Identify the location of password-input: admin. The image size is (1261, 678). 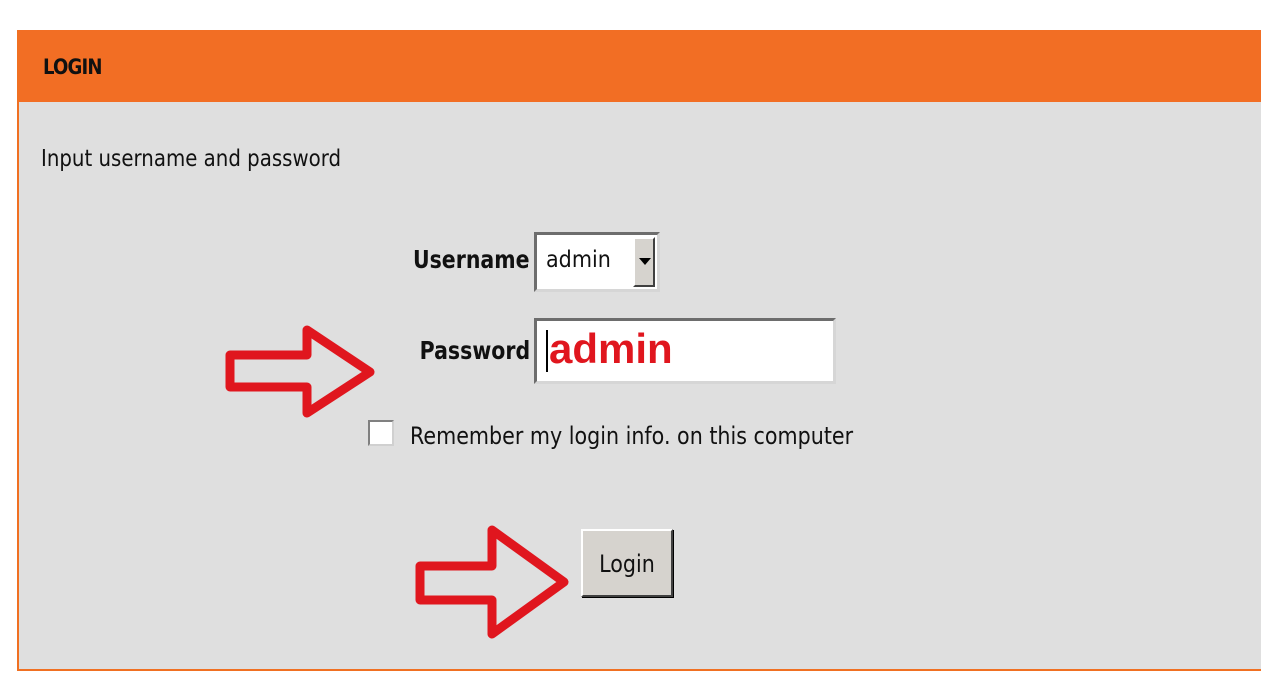
(685, 351).